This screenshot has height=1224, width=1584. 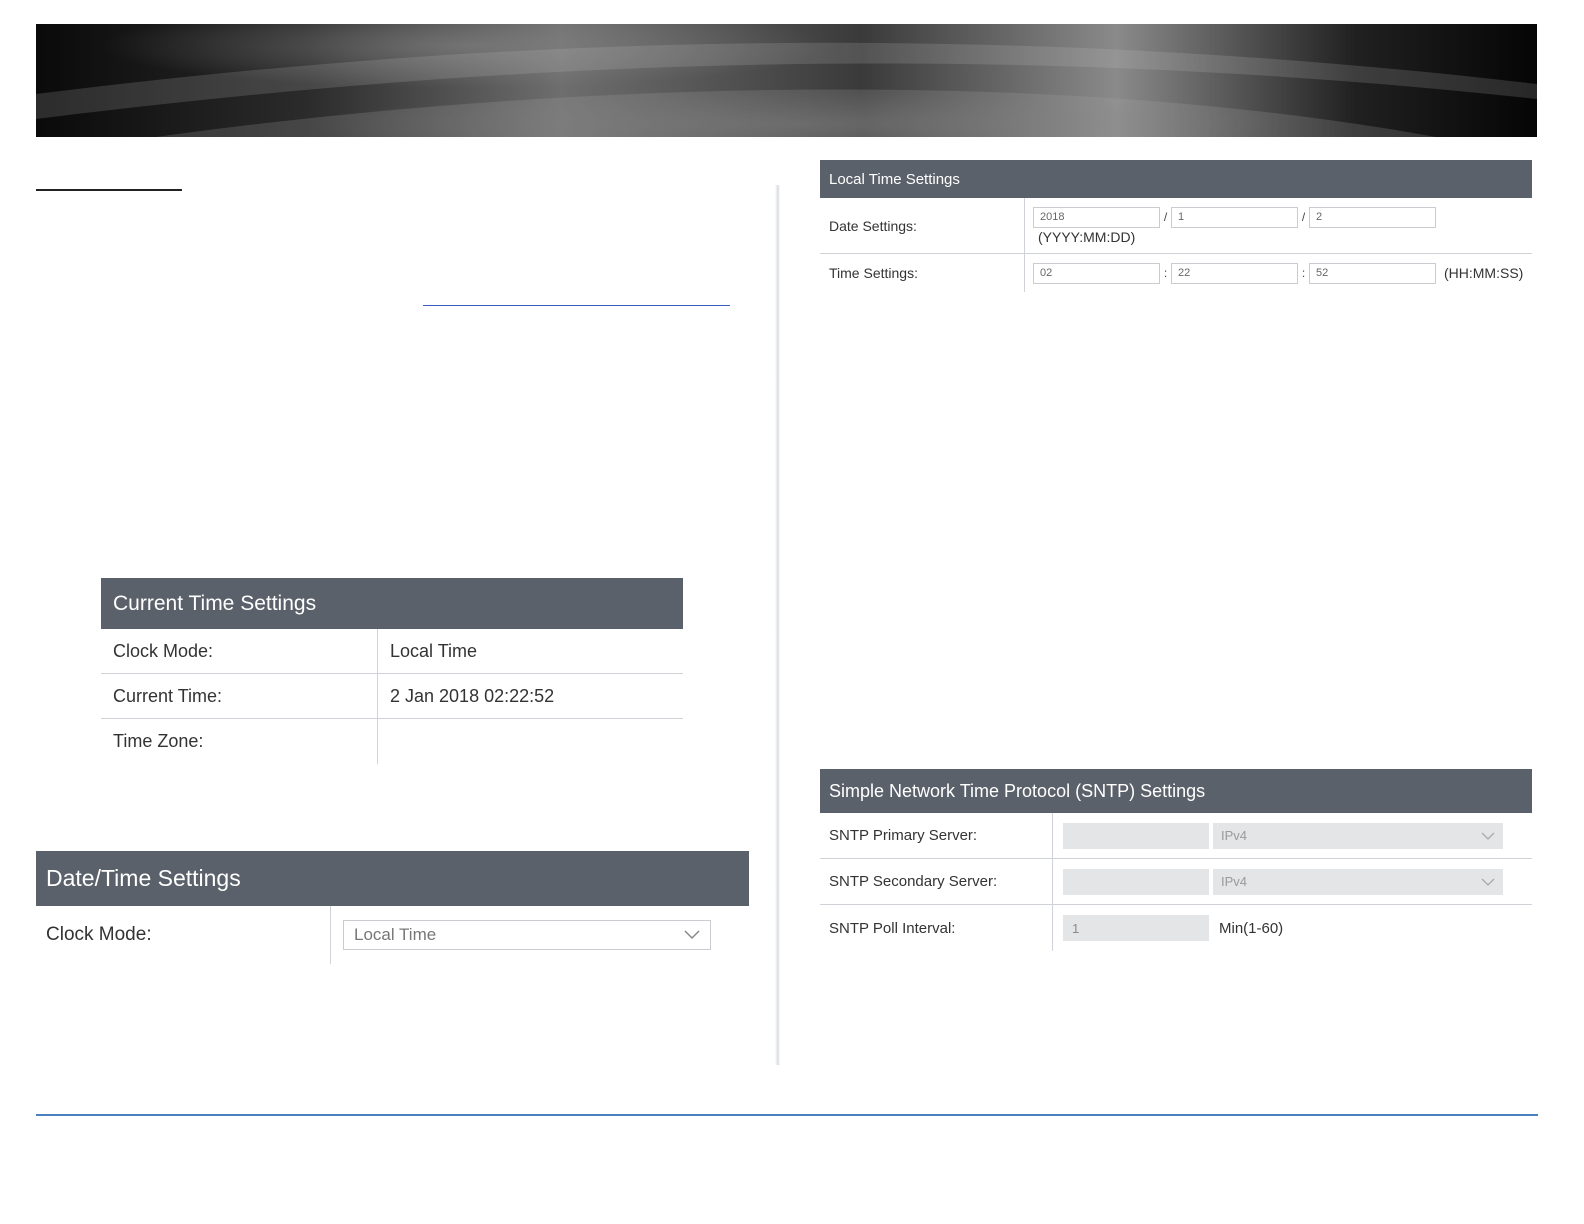 I want to click on sntp-poll-label: SNTP Poll Interval:, so click(x=936, y=928).